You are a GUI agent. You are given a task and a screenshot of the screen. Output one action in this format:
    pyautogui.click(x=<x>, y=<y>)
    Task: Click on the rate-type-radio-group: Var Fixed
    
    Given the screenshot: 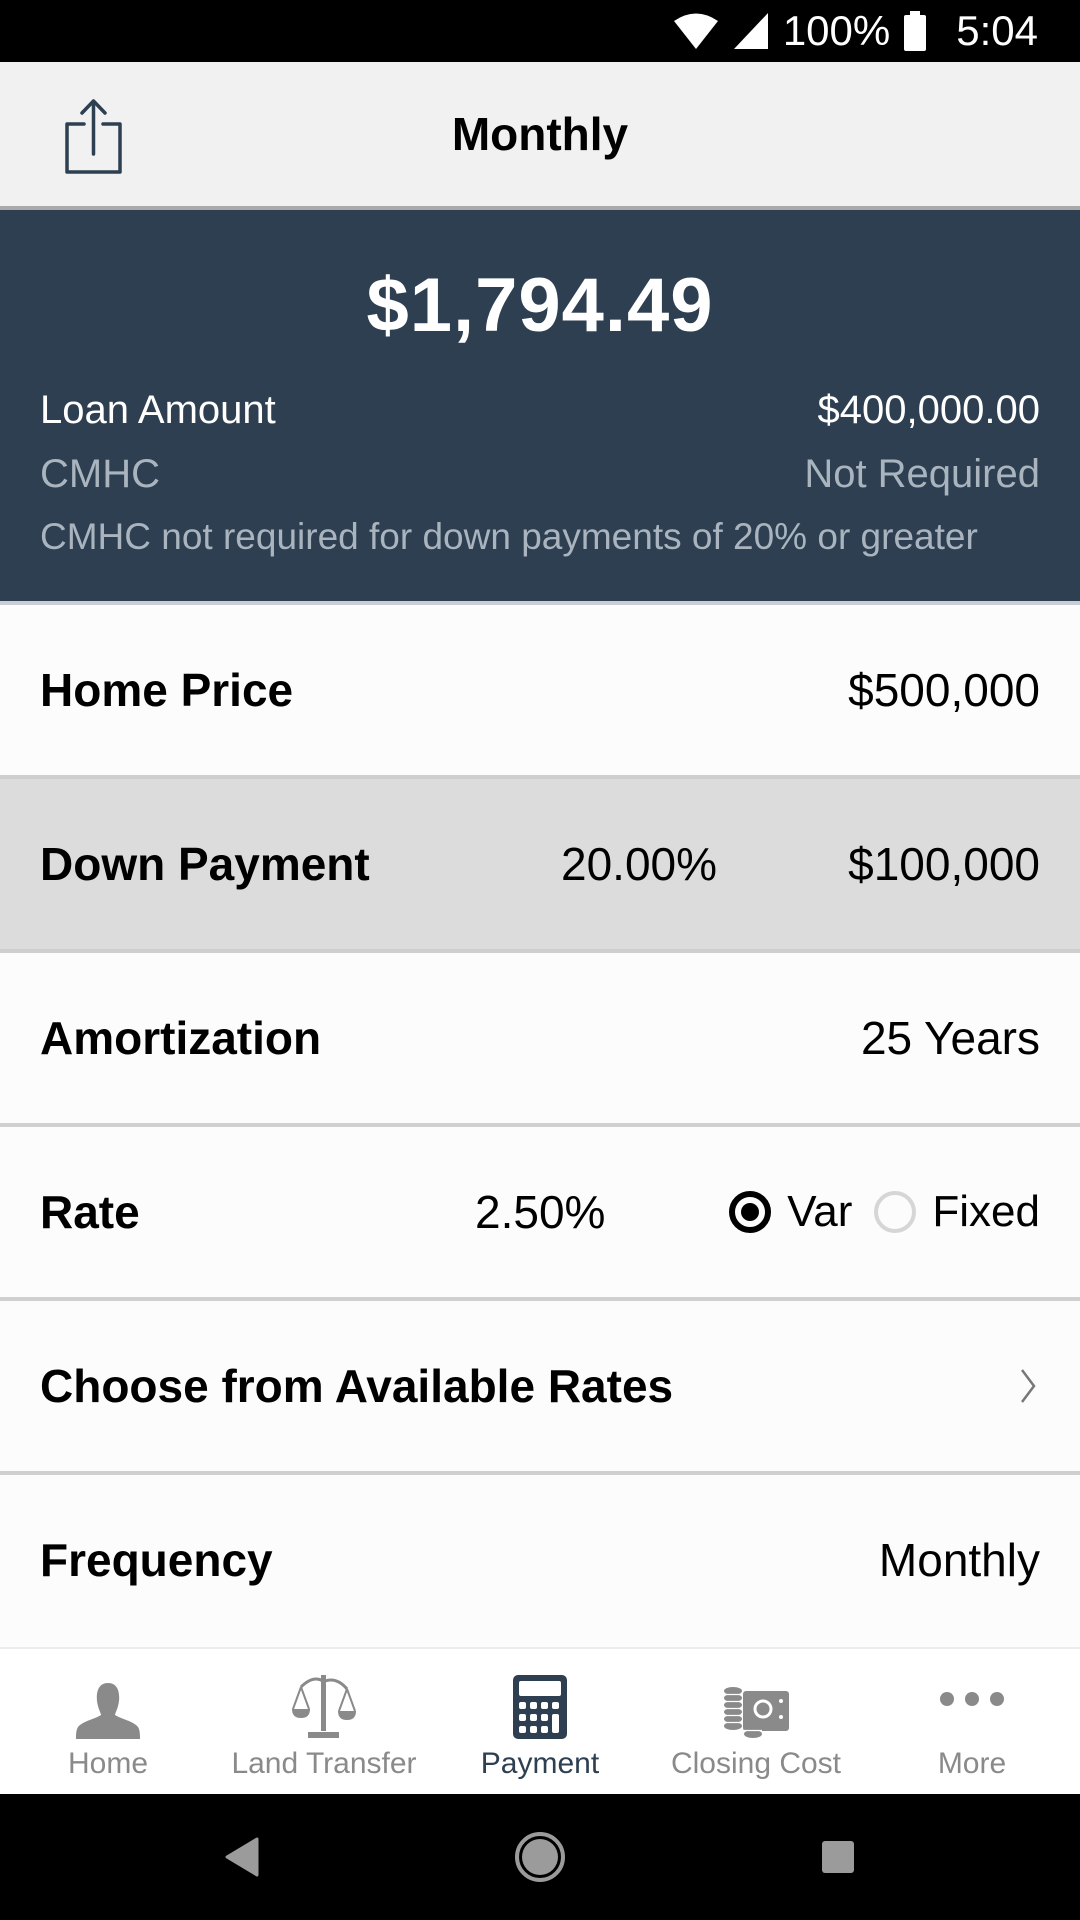 What is the action you would take?
    pyautogui.click(x=884, y=1212)
    